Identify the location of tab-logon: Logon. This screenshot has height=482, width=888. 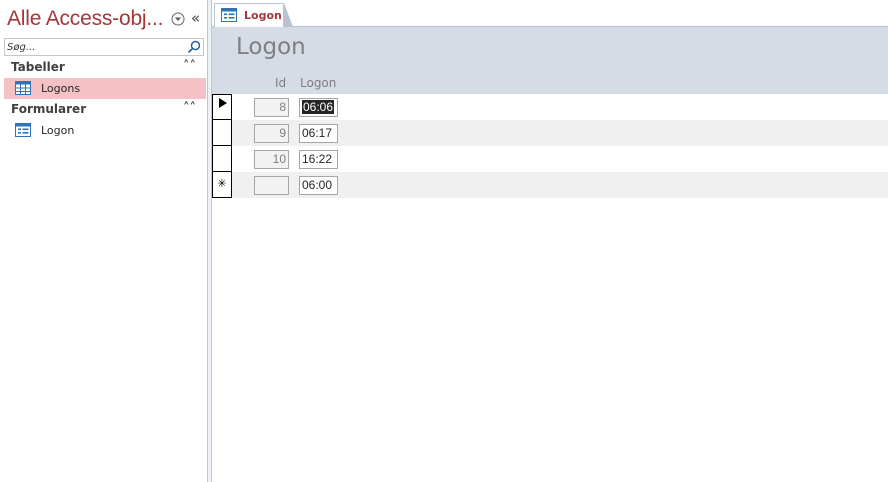
(253, 15).